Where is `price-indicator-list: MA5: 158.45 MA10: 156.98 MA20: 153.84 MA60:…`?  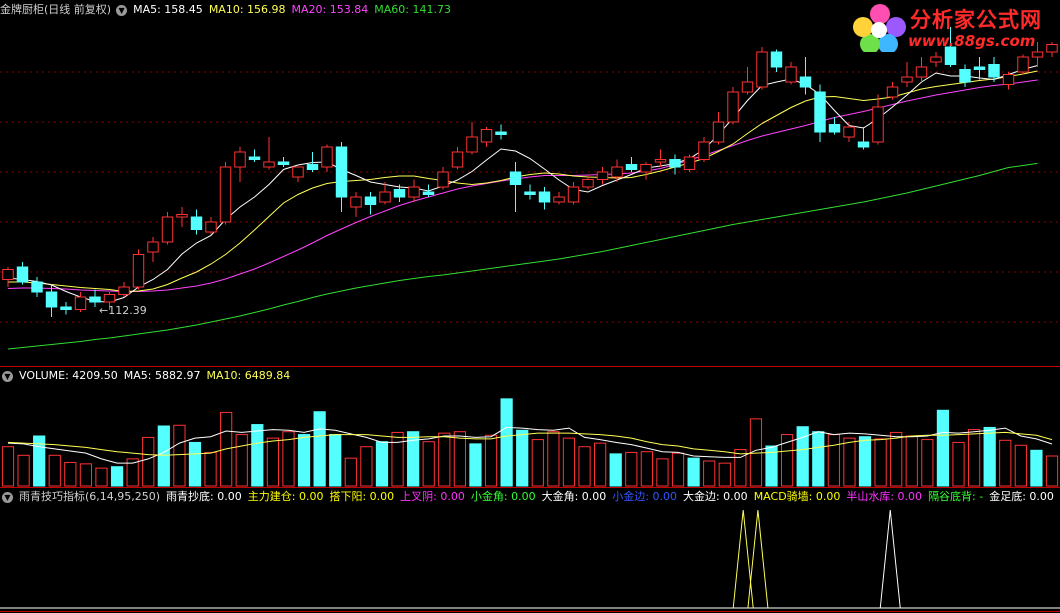
price-indicator-list: MA5: 158.45 MA10: 156.98 MA20: 153.84 MA60:… is located at coordinates (295, 10).